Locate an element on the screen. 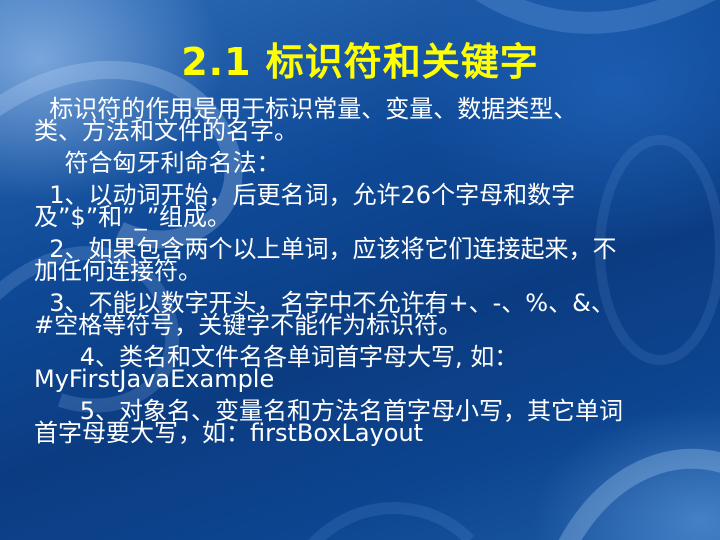 Image resolution: width=720 pixels, height=540 pixels. text-line: 符合匈牙利命名法： is located at coordinates (157, 163).